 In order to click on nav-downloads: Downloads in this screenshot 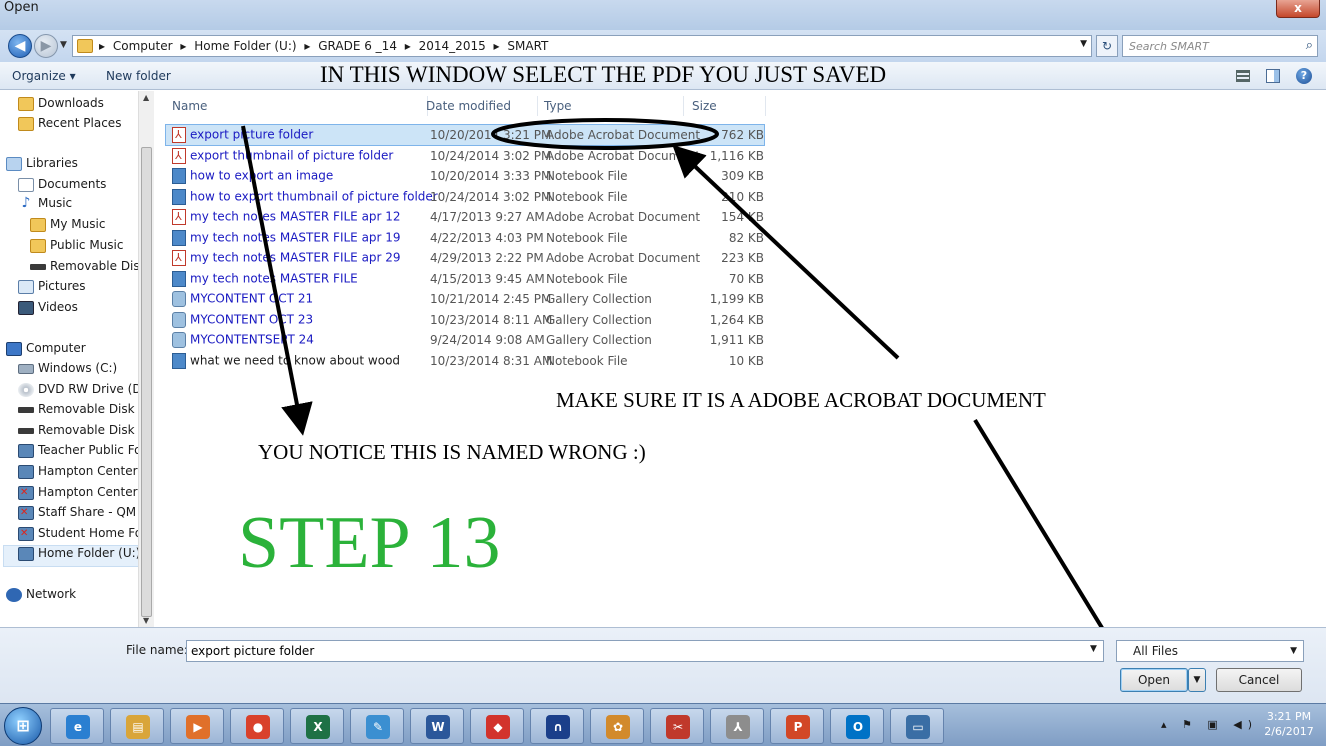, I will do `click(61, 106)`.